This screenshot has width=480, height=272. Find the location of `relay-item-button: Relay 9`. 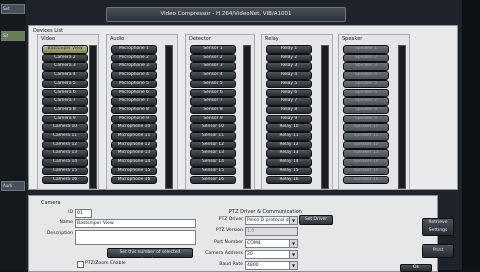

relay-item-button: Relay 9 is located at coordinates (289, 119).